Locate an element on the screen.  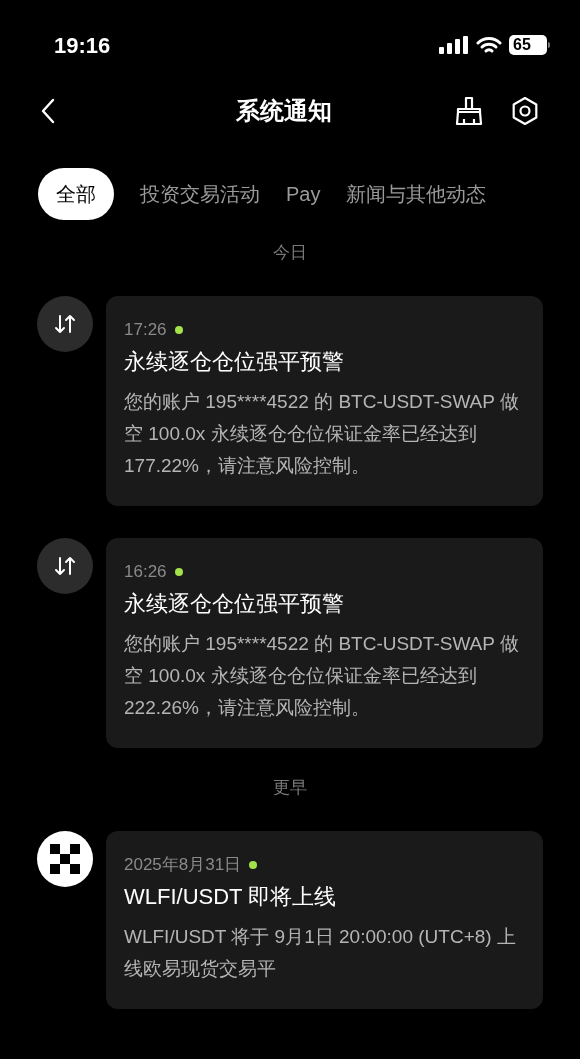
signal-icon is located at coordinates (454, 45).